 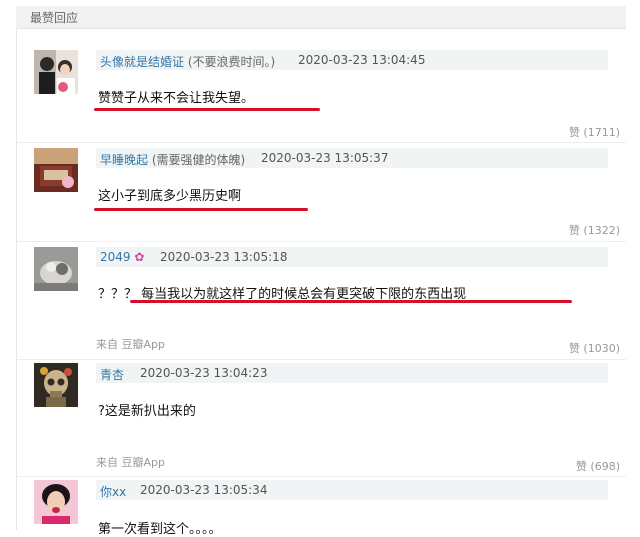 What do you see at coordinates (160, 529) in the screenshot?
I see `comment-text: 第一次看到这个。。。。` at bounding box center [160, 529].